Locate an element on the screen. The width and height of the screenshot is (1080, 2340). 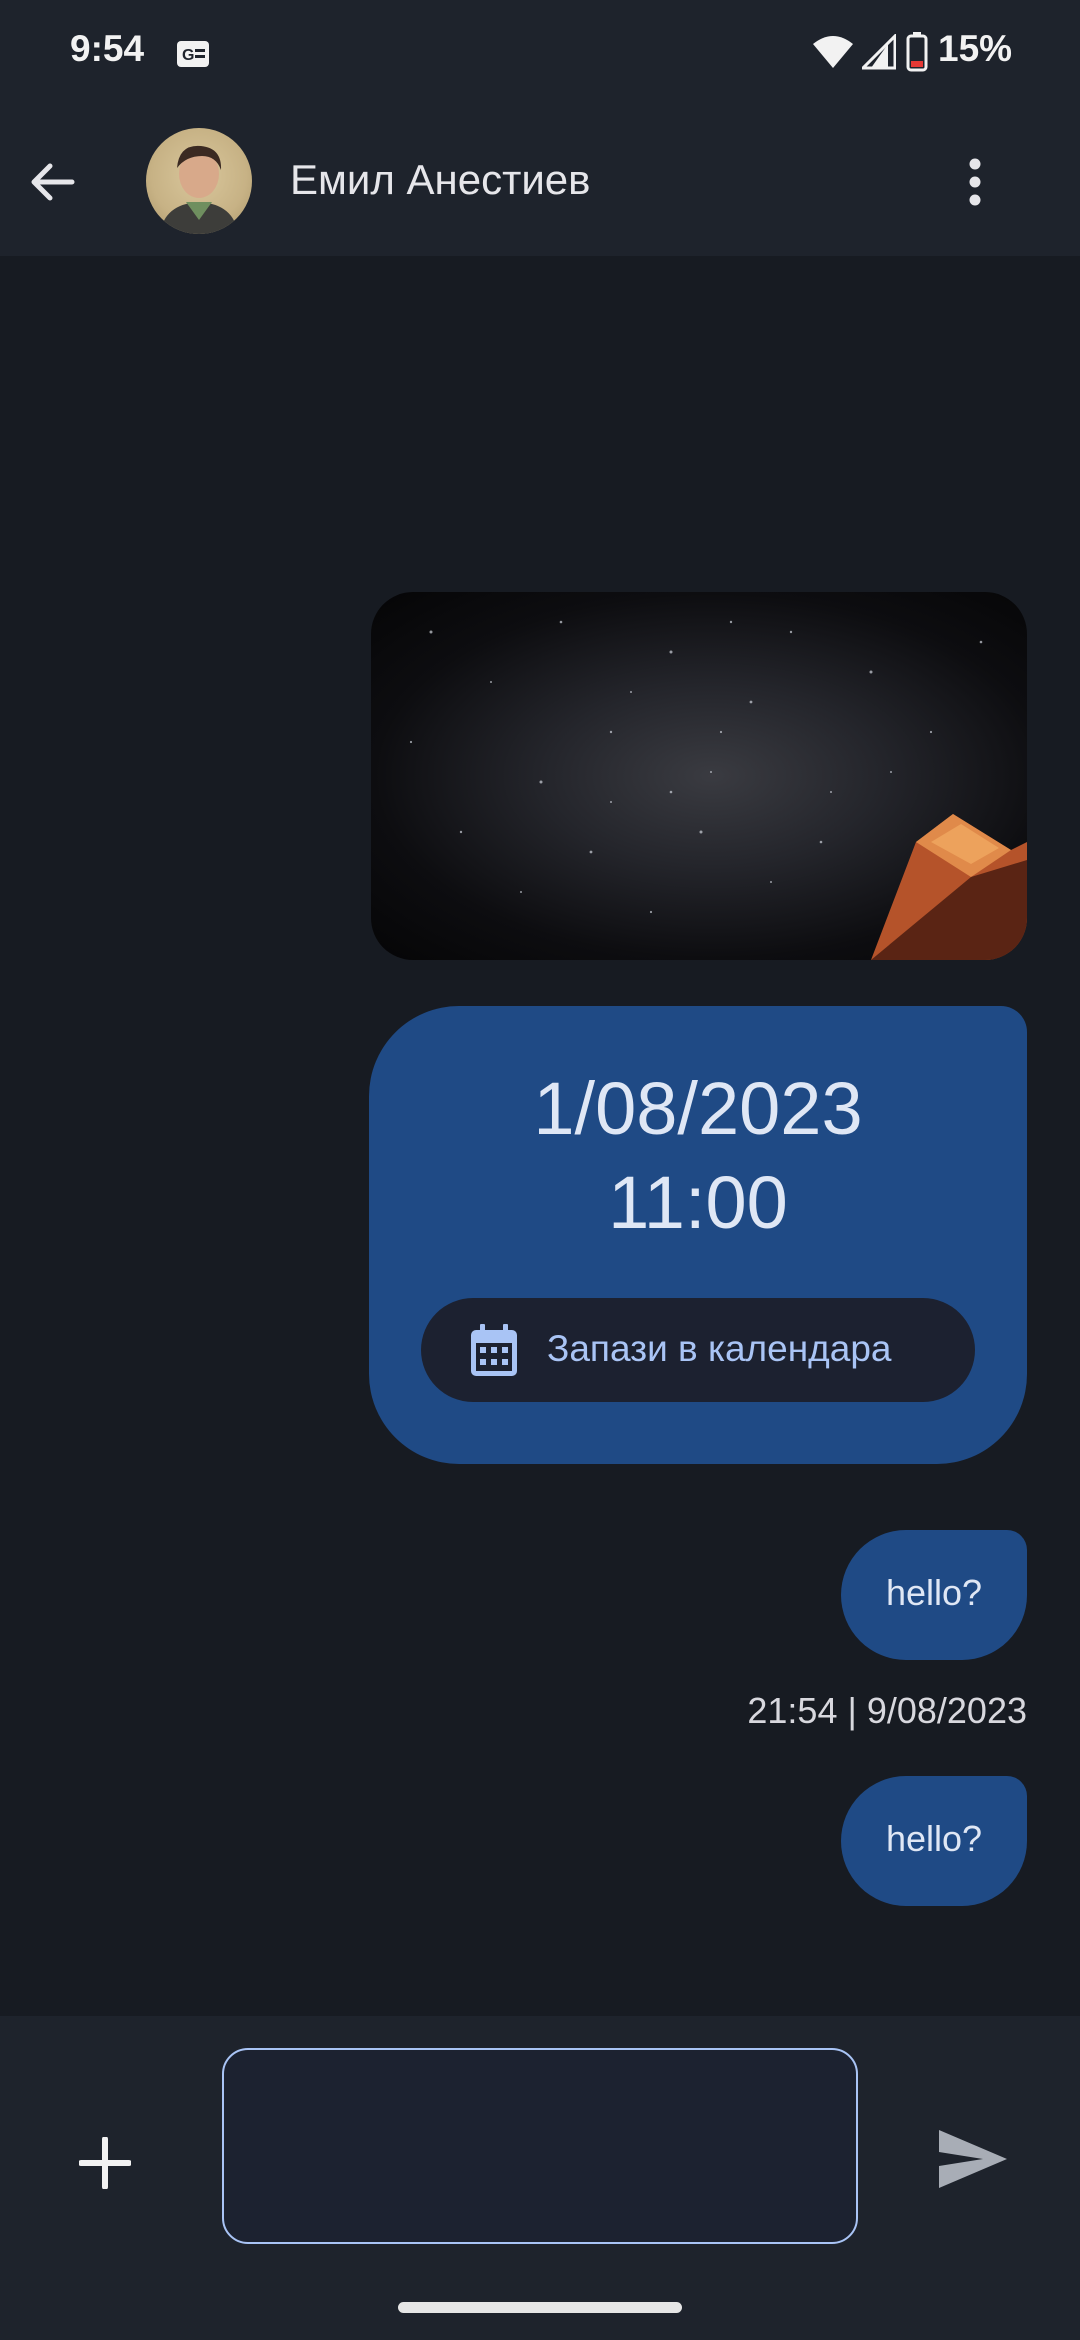
night-sky-photo is located at coordinates (718, 790).